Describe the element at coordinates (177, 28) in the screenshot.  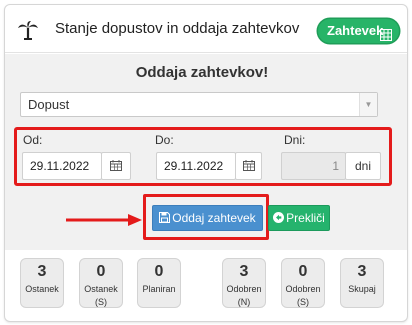
I see `page-title: Stanje dopustov in oddaja zahtevkov` at that location.